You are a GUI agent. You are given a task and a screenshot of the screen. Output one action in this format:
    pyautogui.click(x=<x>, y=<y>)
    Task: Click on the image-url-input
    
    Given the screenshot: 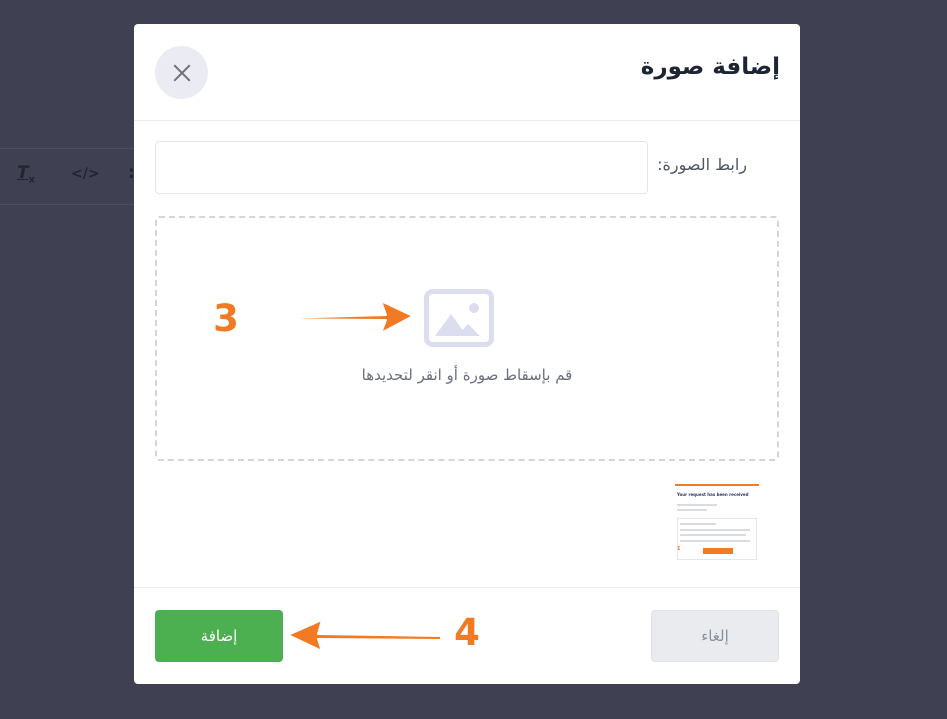 What is the action you would take?
    pyautogui.click(x=401, y=167)
    